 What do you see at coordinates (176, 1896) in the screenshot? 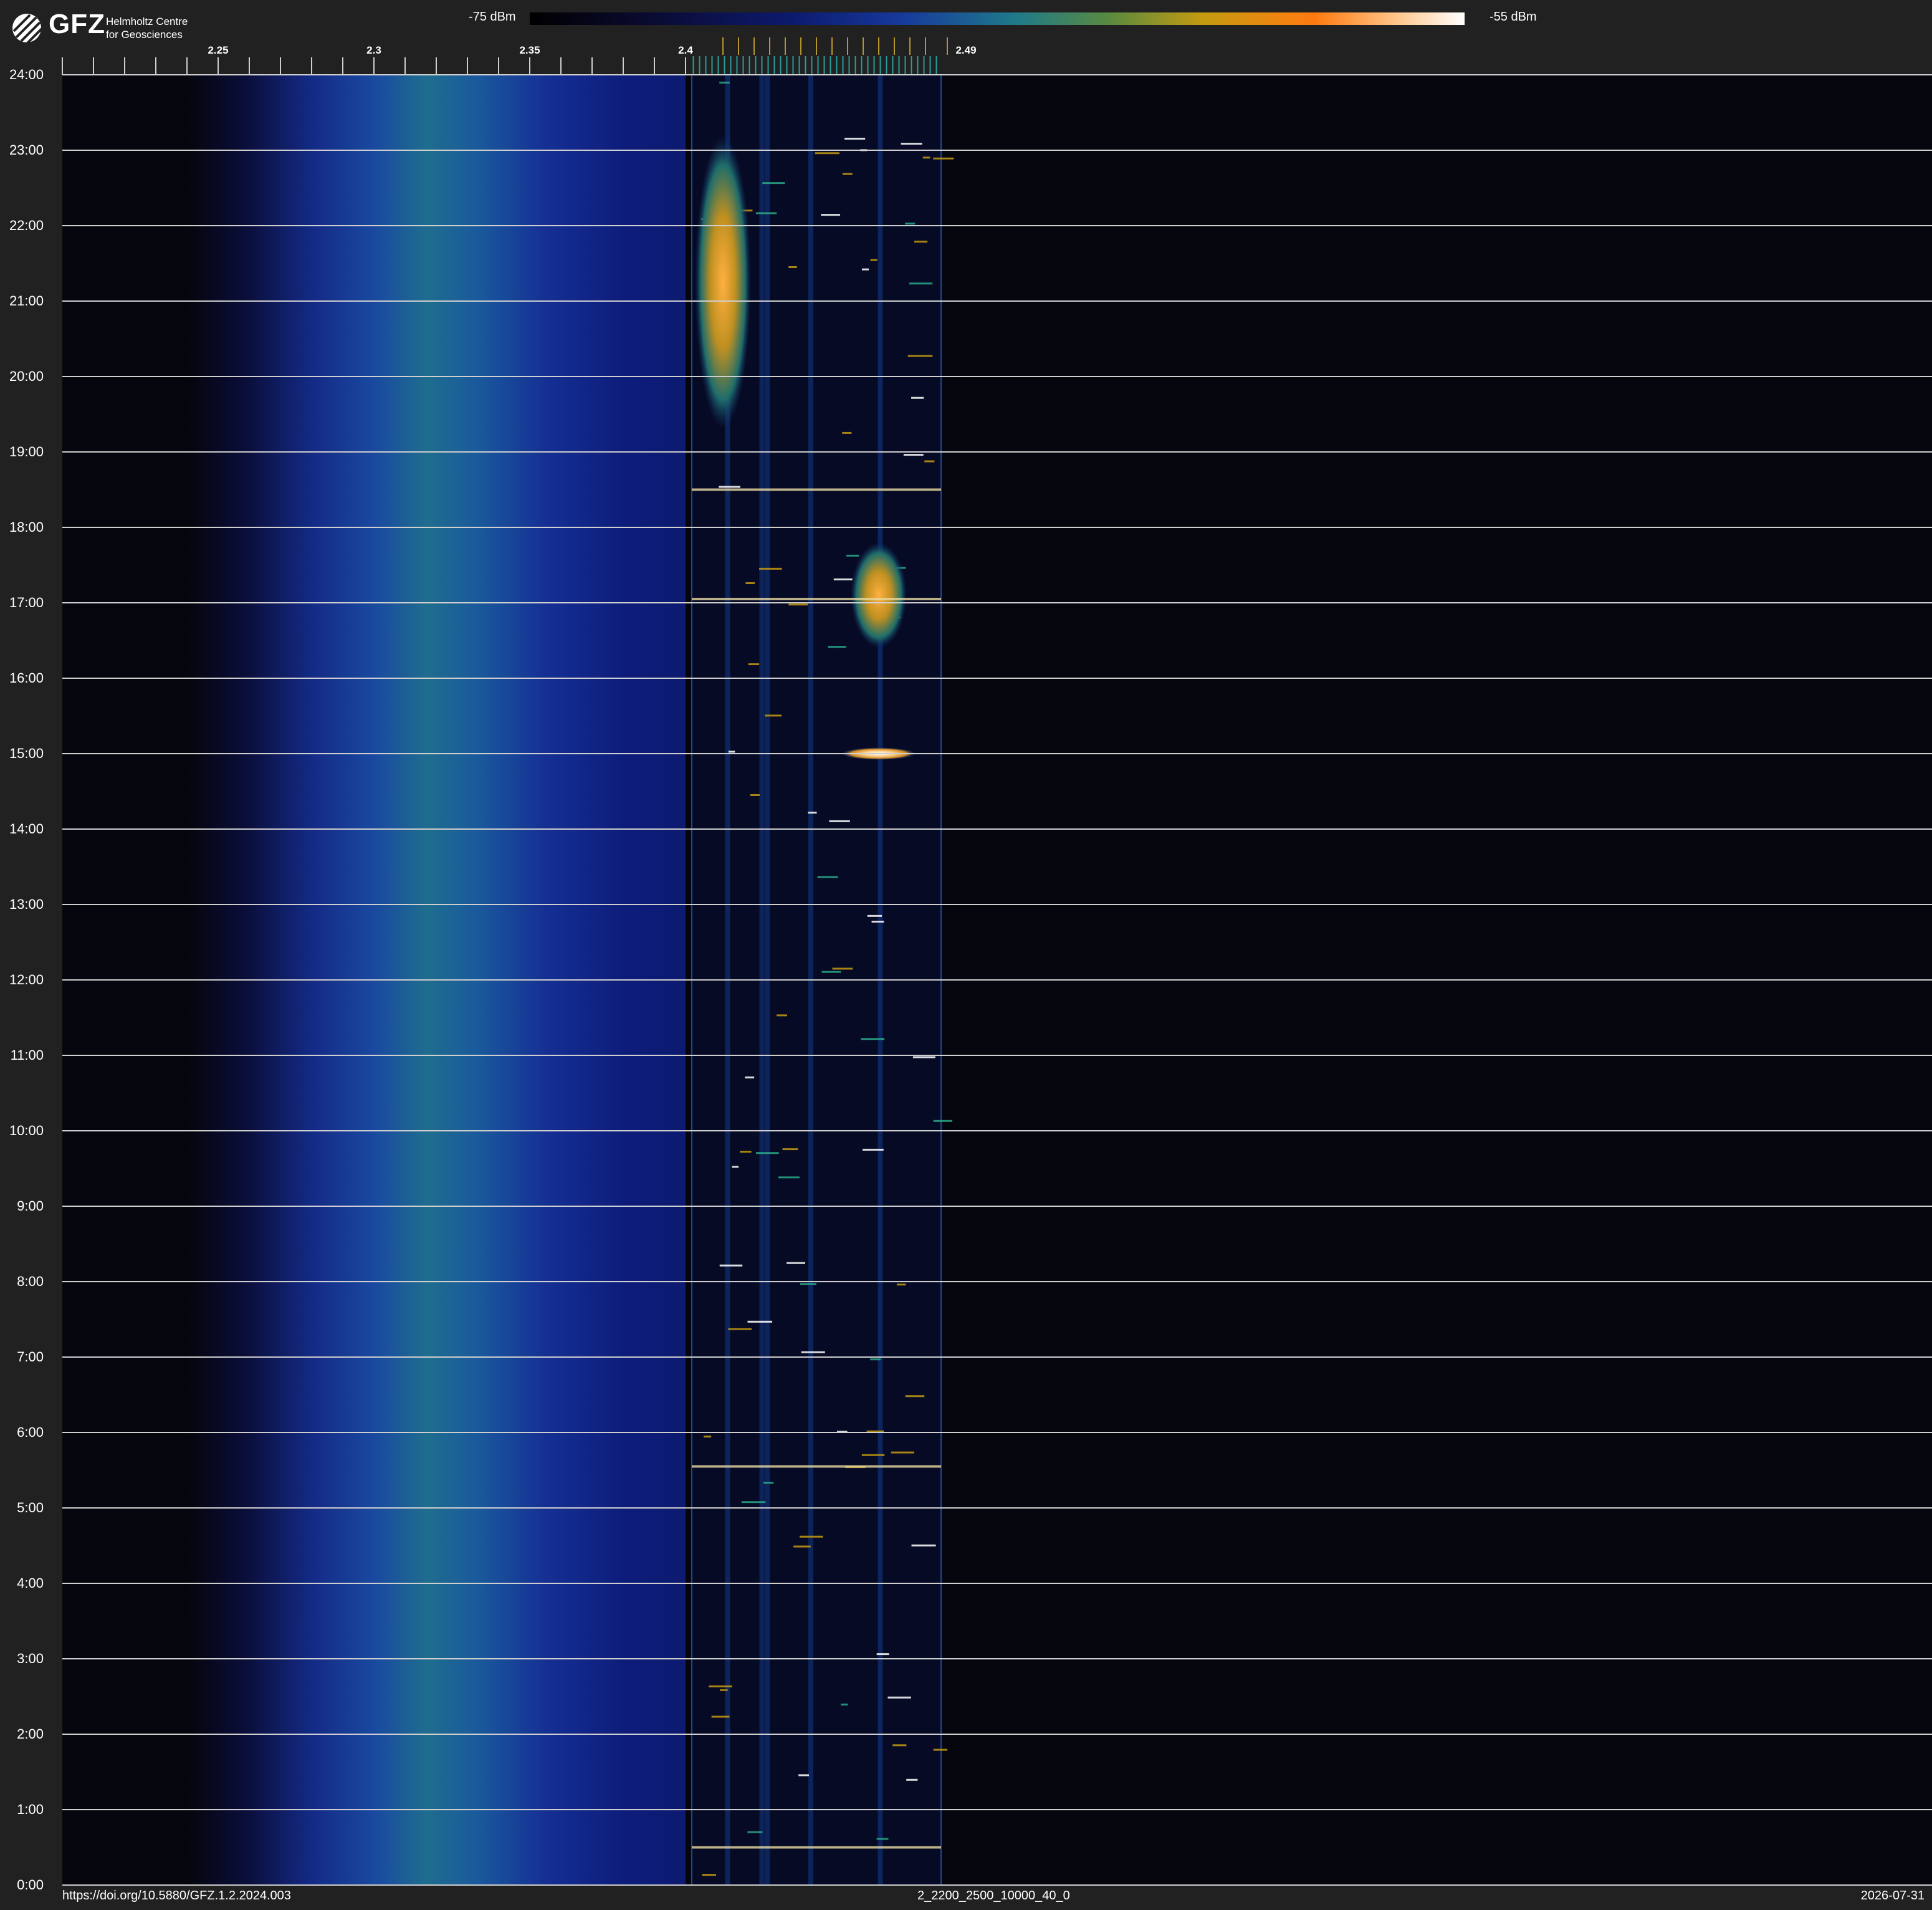
I see `doi-link: https://doi.org/10.5880/GFZ.1.2.2024.003` at bounding box center [176, 1896].